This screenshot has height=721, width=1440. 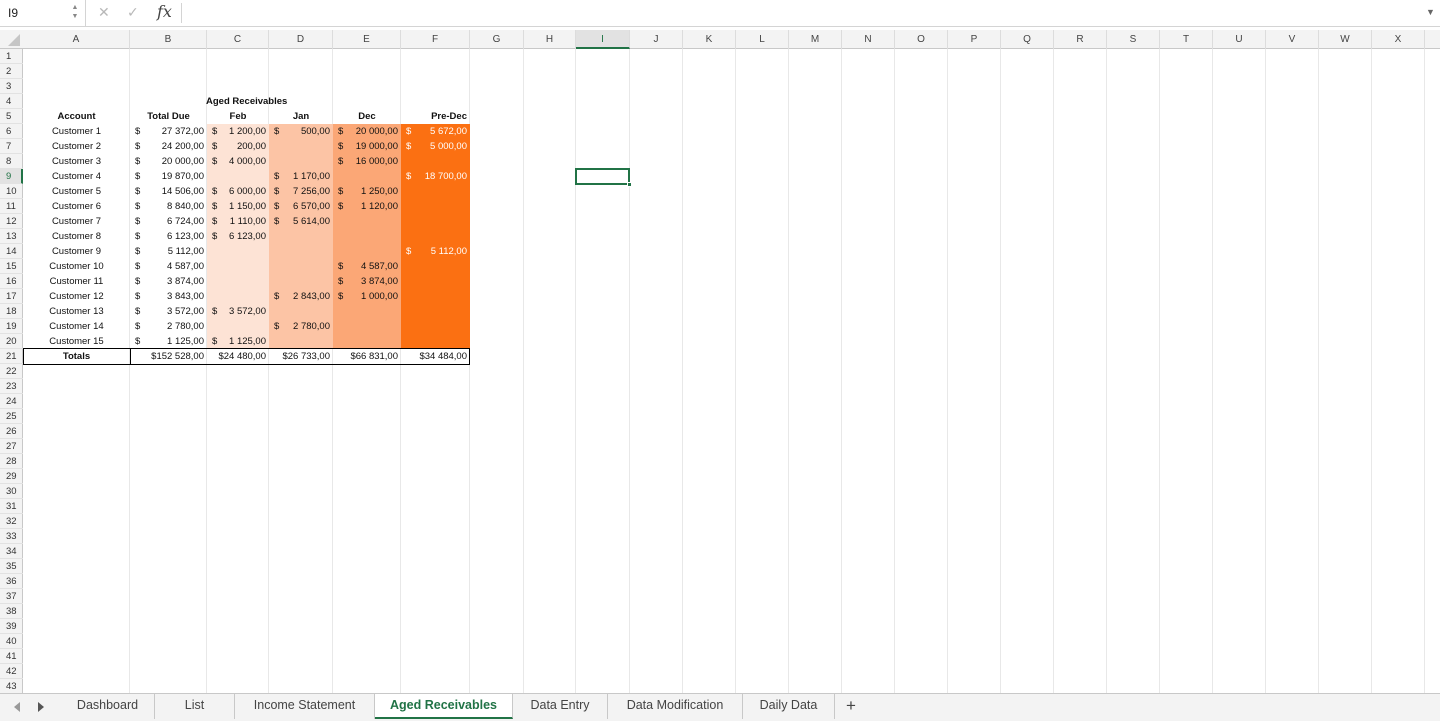 What do you see at coordinates (238, 39) in the screenshot?
I see `column-header-c: C` at bounding box center [238, 39].